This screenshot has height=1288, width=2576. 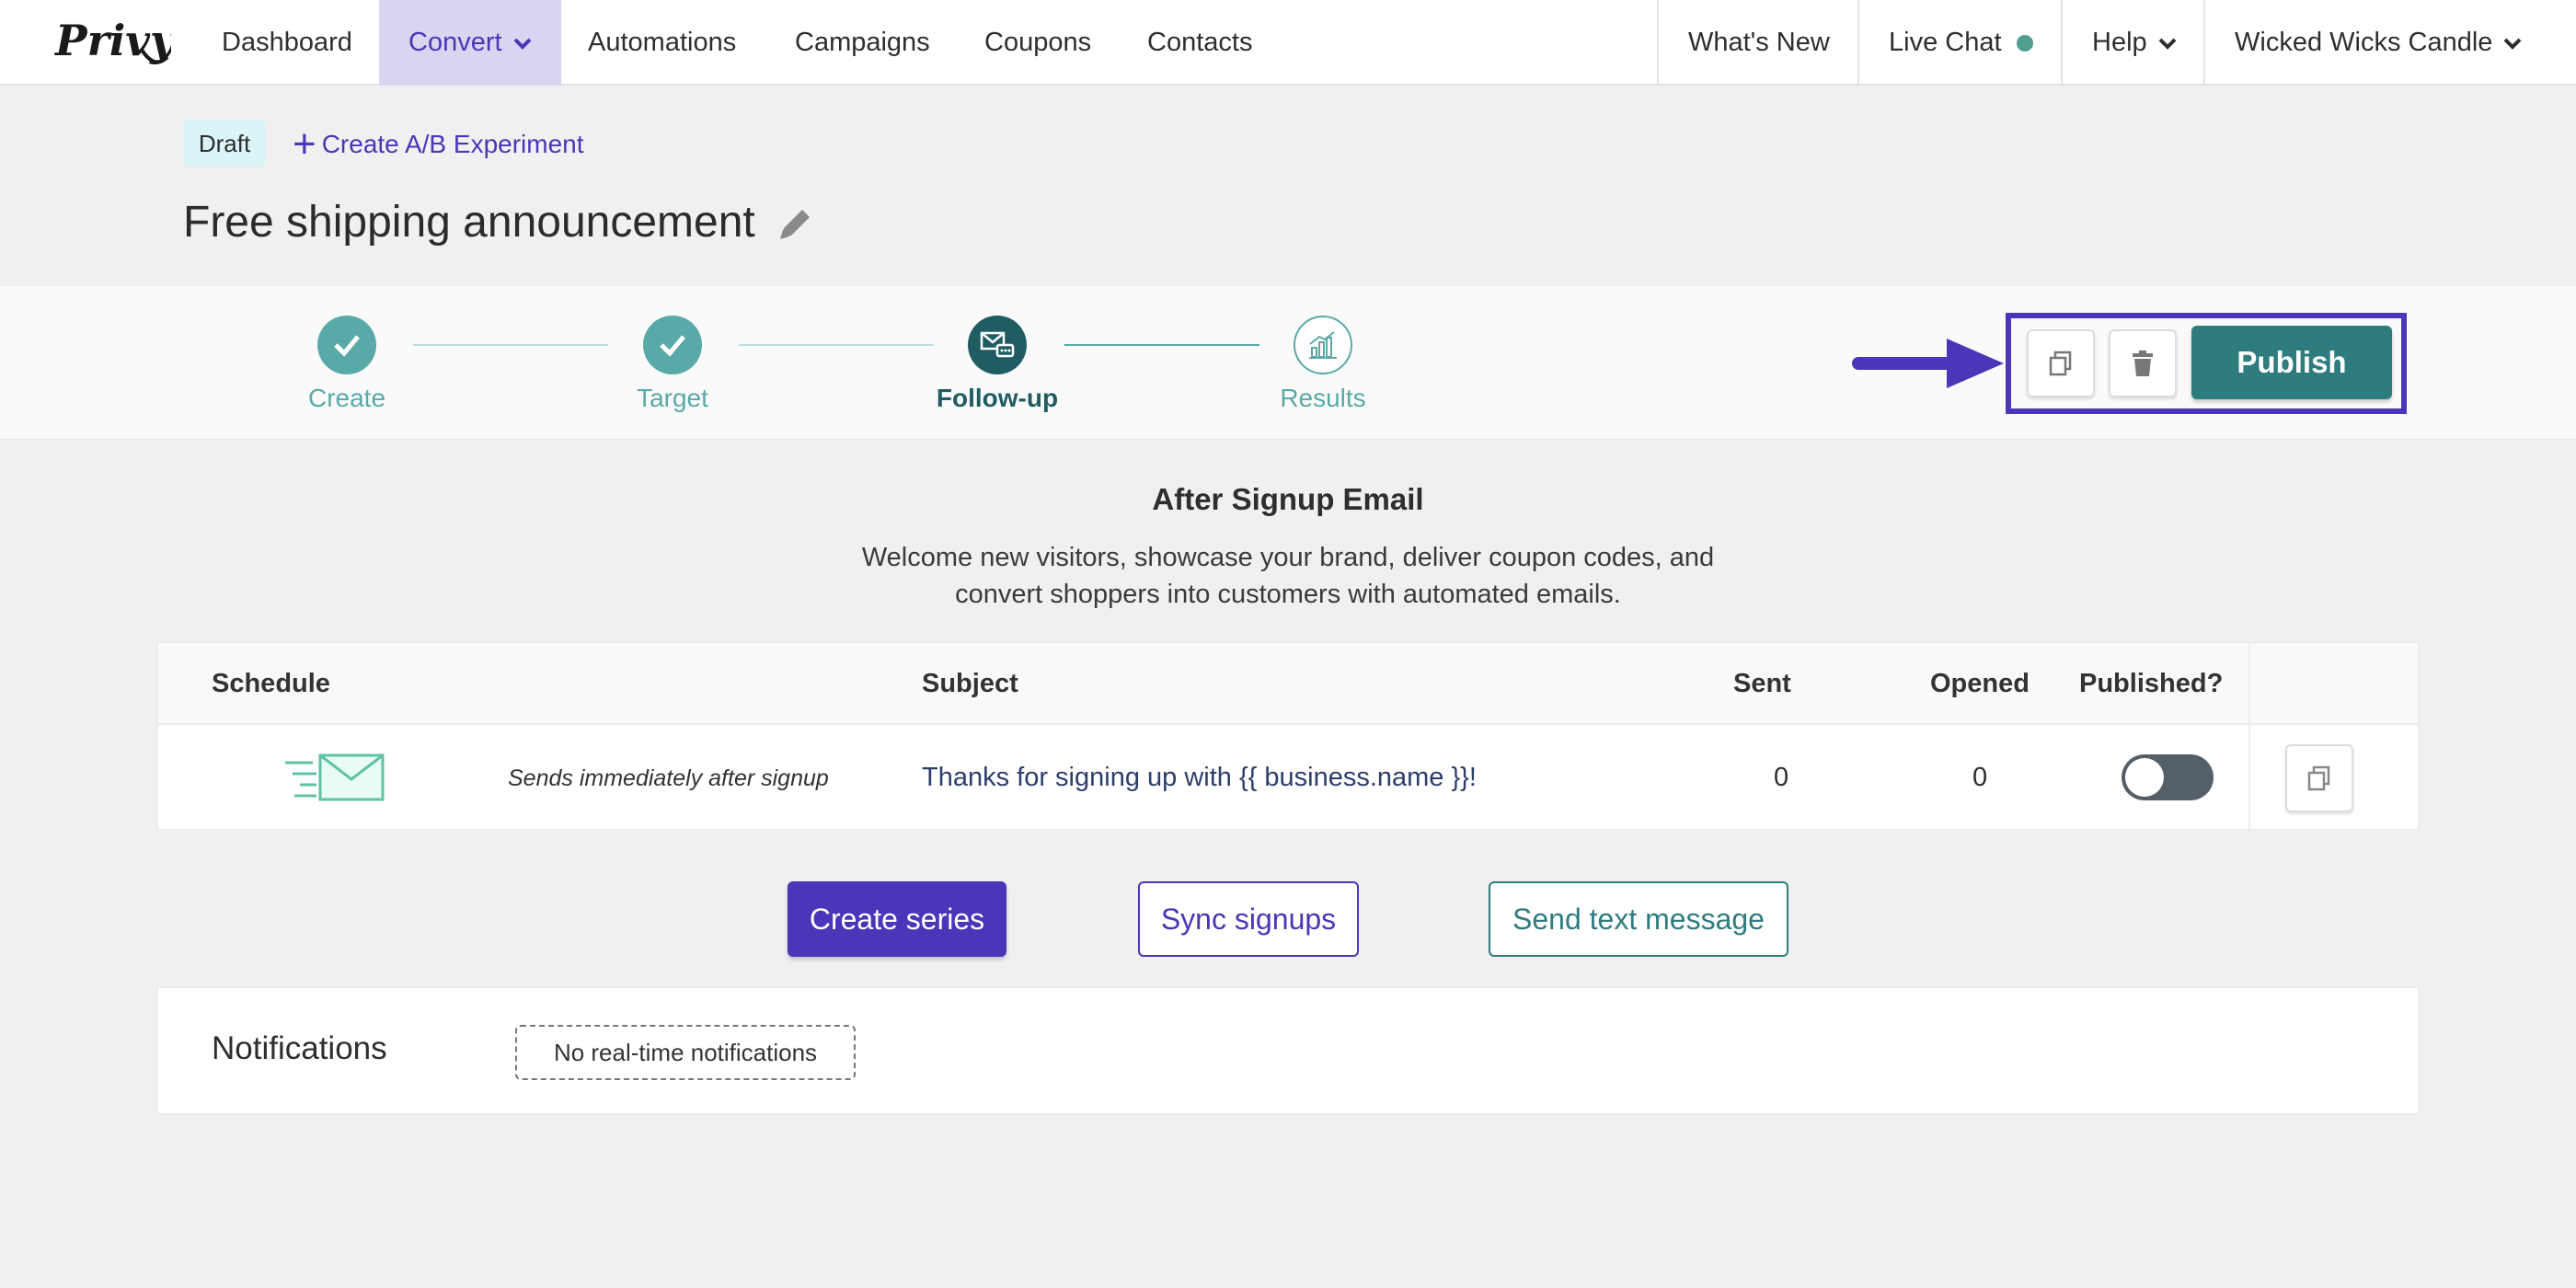 I want to click on nav-help: Help, so click(x=2134, y=43).